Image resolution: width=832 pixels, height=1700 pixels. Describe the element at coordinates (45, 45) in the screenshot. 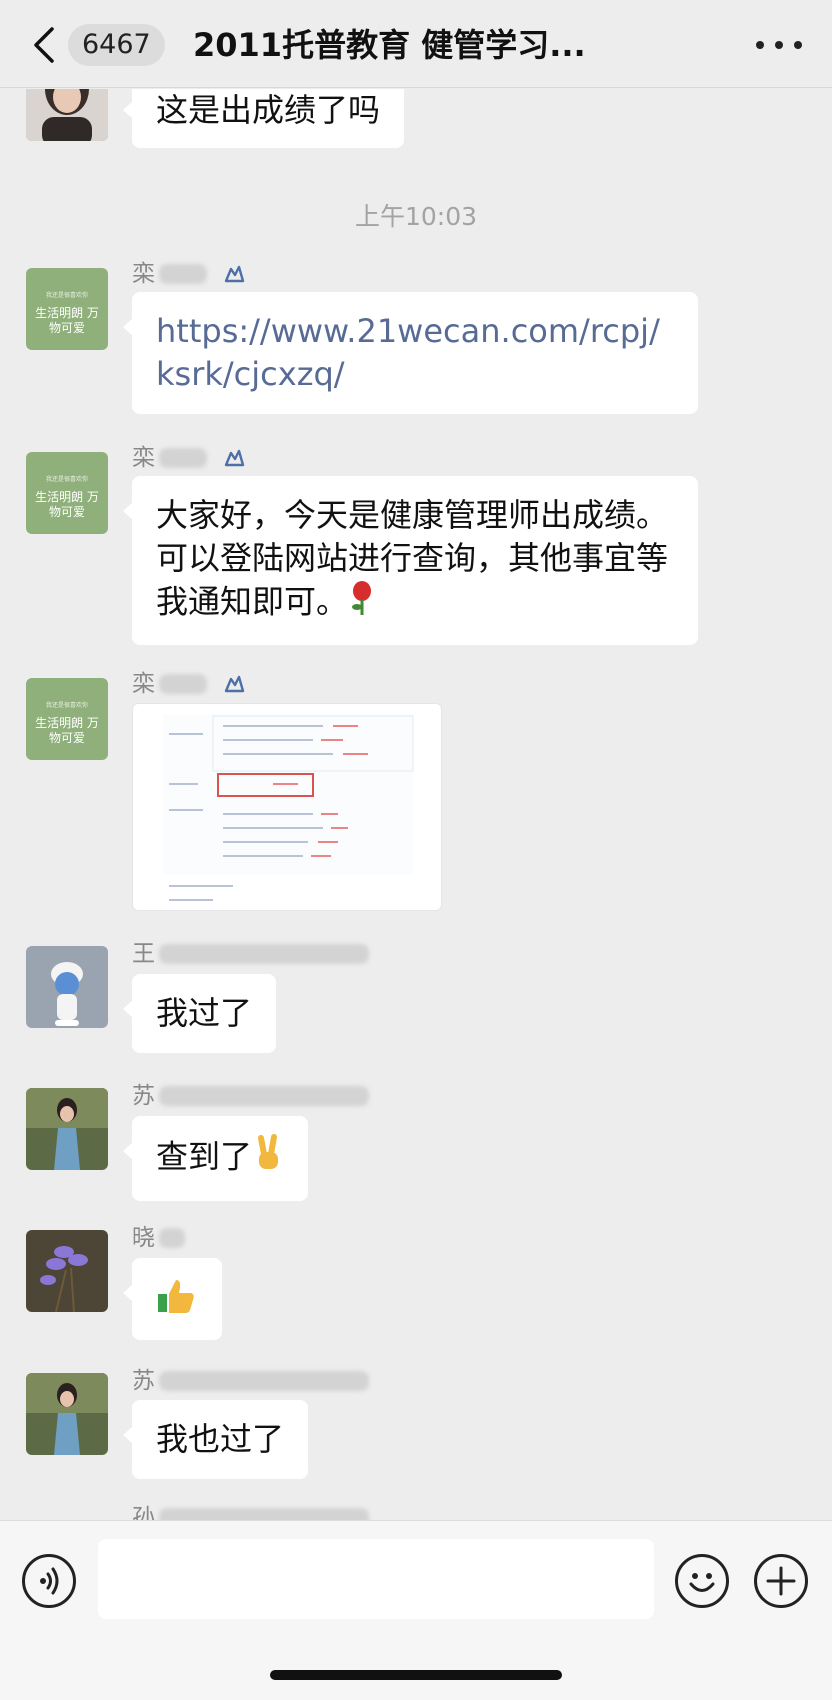

I see `chevron-left-icon` at that location.